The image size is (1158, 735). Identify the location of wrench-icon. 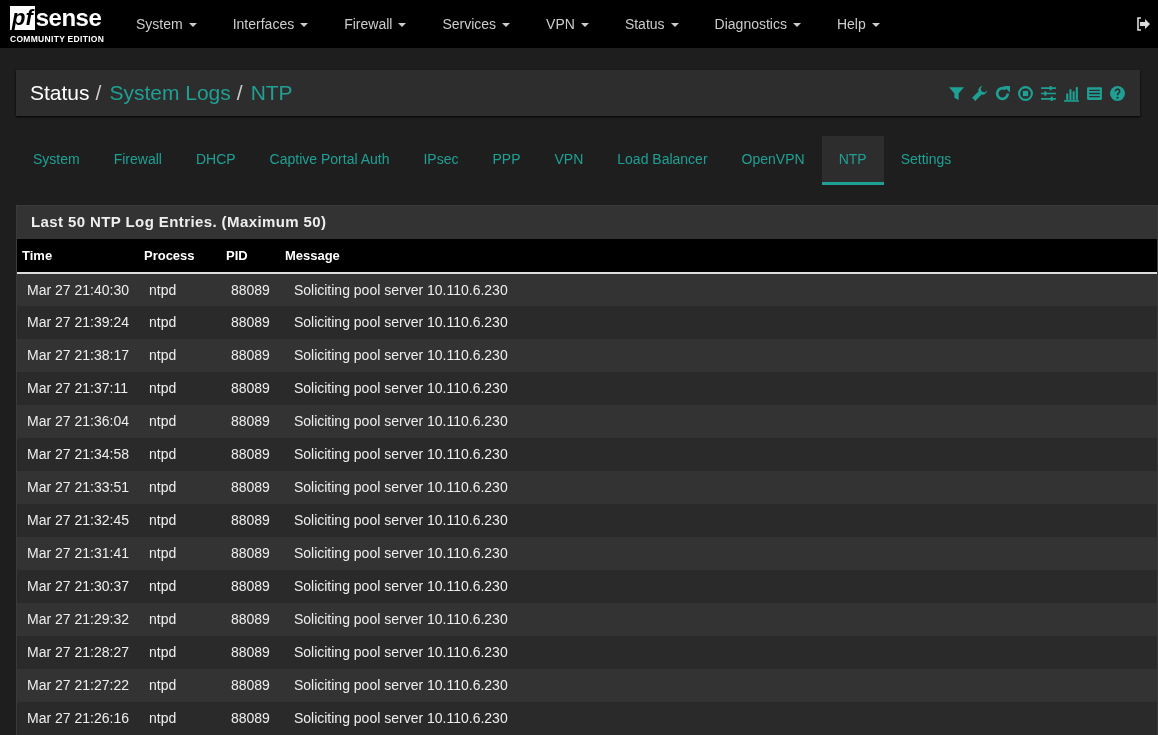
(979, 93).